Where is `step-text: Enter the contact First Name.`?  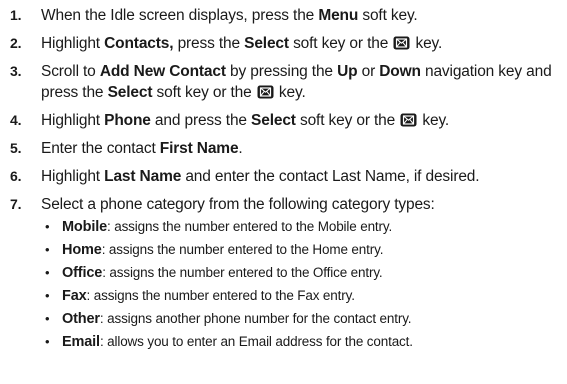
step-text: Enter the contact First Name. is located at coordinates (142, 148).